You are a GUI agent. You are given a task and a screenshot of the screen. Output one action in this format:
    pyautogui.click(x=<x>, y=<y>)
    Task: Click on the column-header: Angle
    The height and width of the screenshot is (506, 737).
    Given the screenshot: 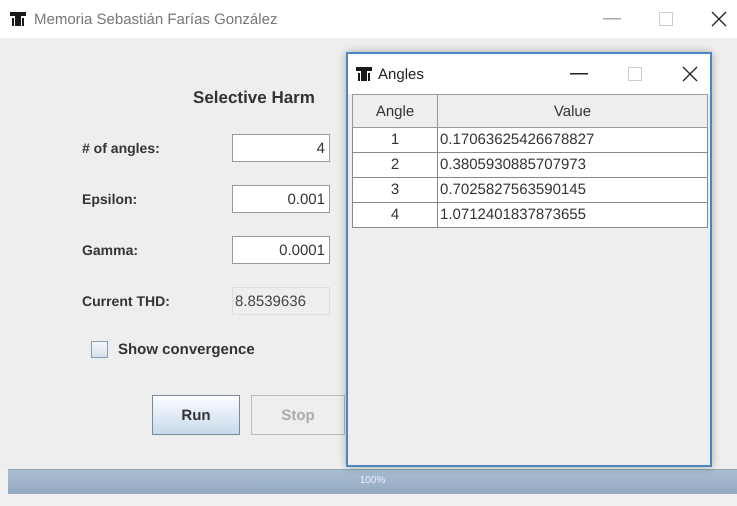 What is the action you would take?
    pyautogui.click(x=395, y=111)
    